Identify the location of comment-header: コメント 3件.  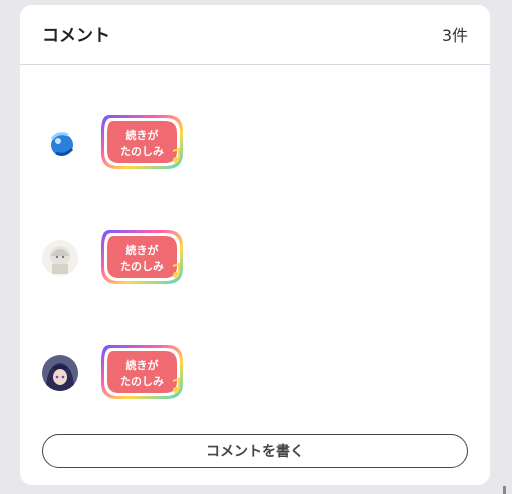
(255, 35).